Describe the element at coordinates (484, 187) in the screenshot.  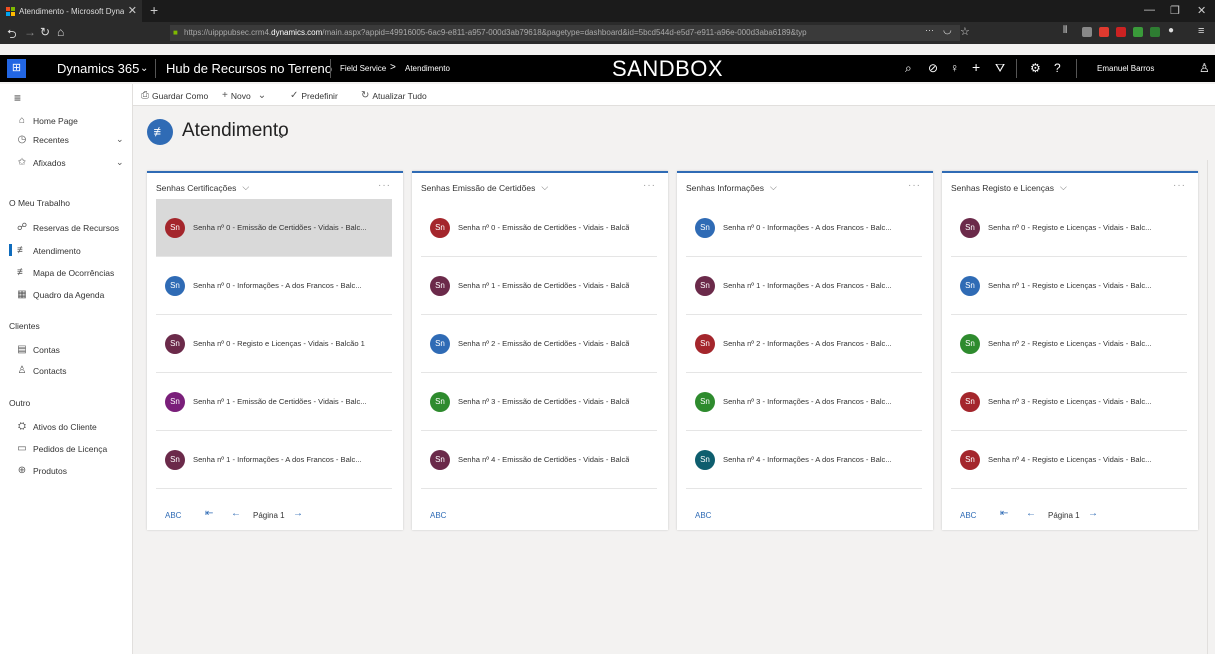
I see `panel-view-selector: Senhas Emissão de Certidões ⌵` at that location.